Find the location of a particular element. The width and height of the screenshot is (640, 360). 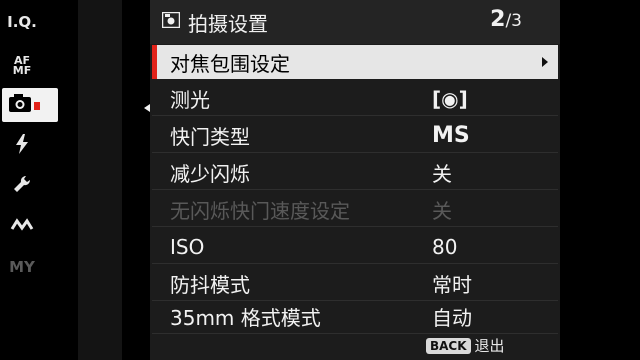

selection-marker is located at coordinates (154, 62).